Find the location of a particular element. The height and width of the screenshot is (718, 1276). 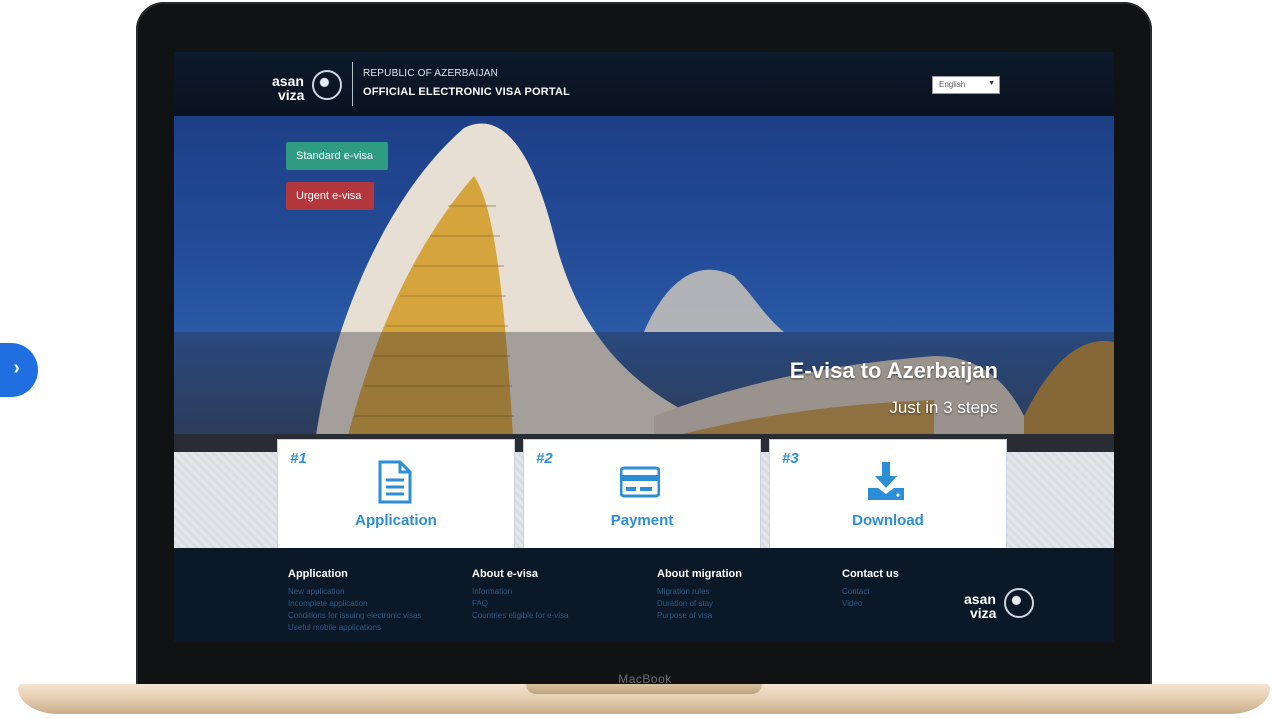

footer-asan-viza-logo: asan viza is located at coordinates (1000, 604).